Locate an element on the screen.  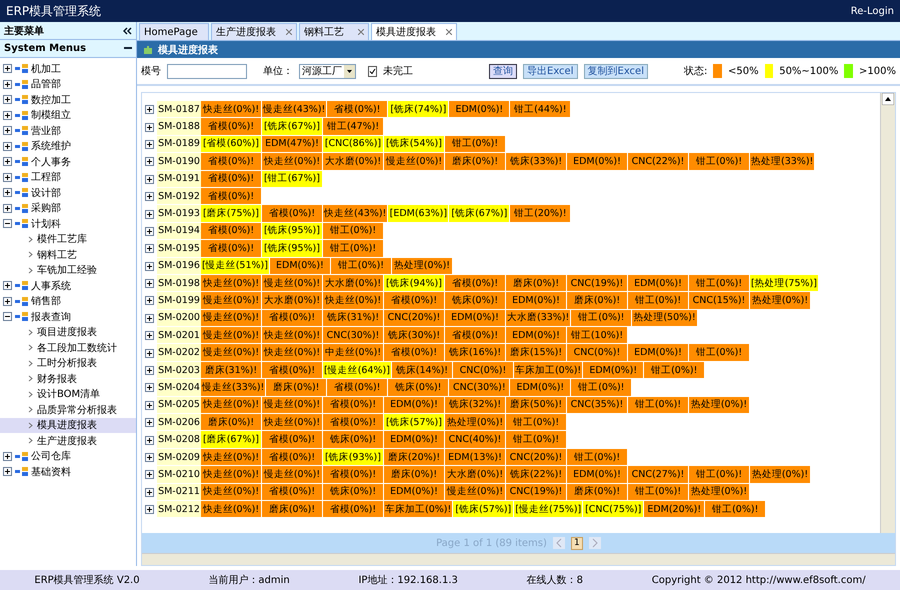
tree-item: 人事系统 is located at coordinates (68, 286).